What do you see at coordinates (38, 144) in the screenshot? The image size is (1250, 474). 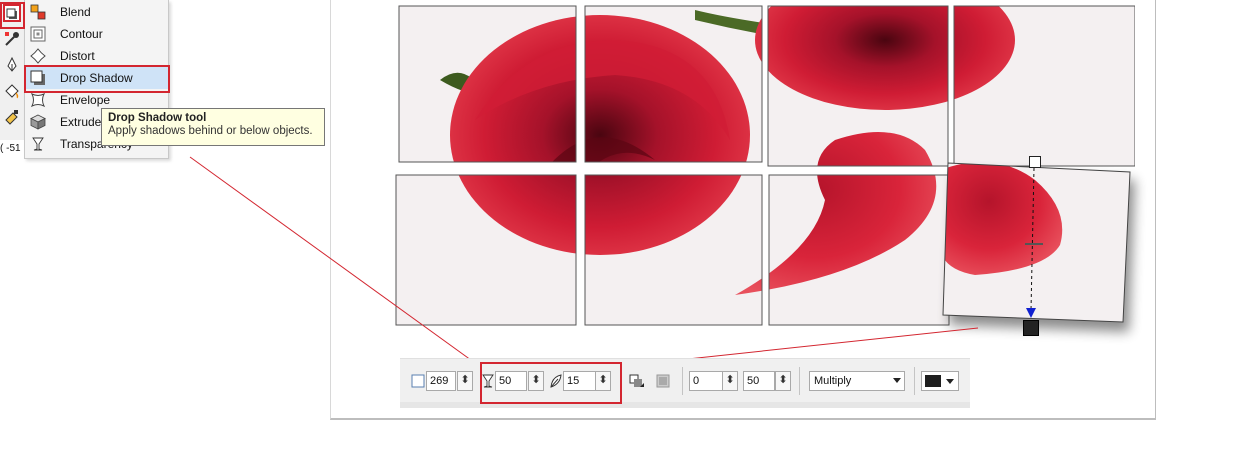 I see `transparency-icon` at bounding box center [38, 144].